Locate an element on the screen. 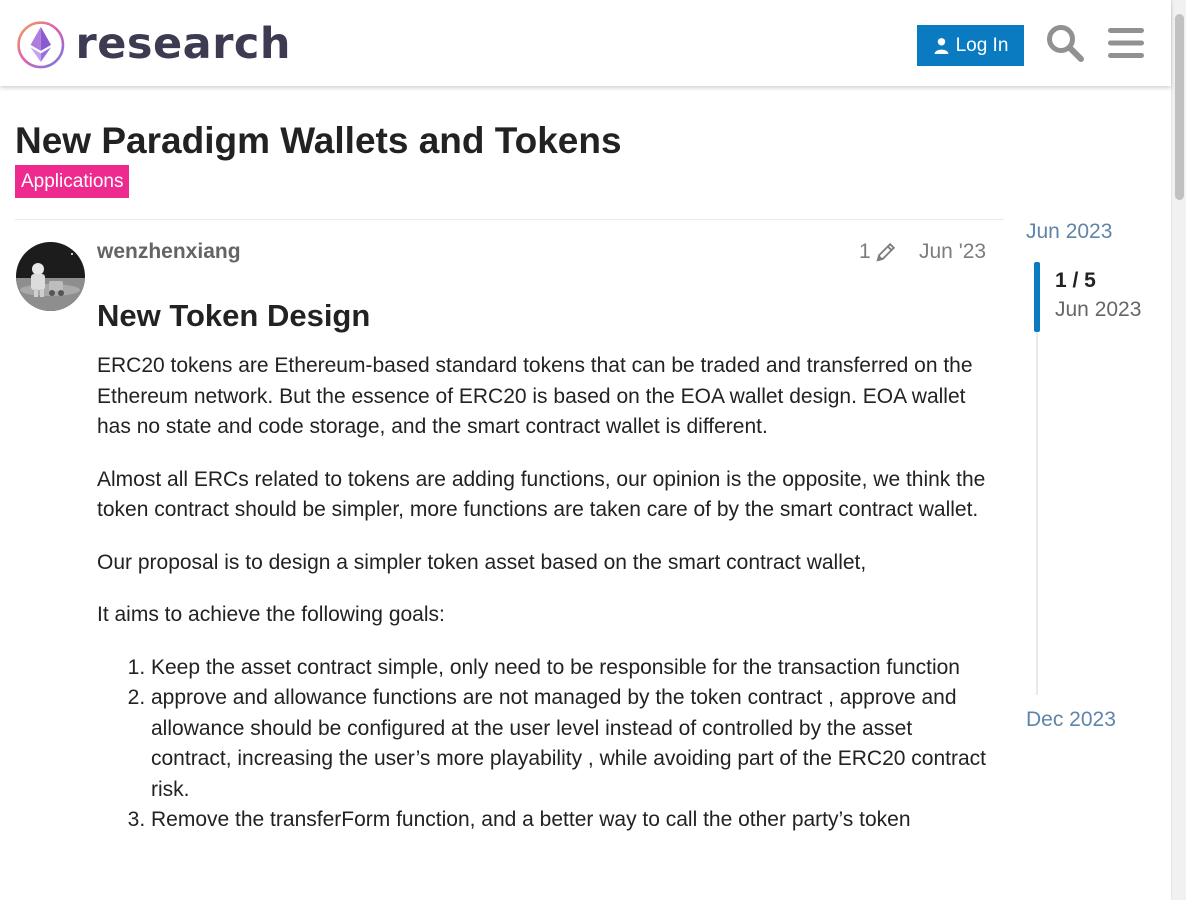  post-heading: New Token Design is located at coordinates (234, 315).